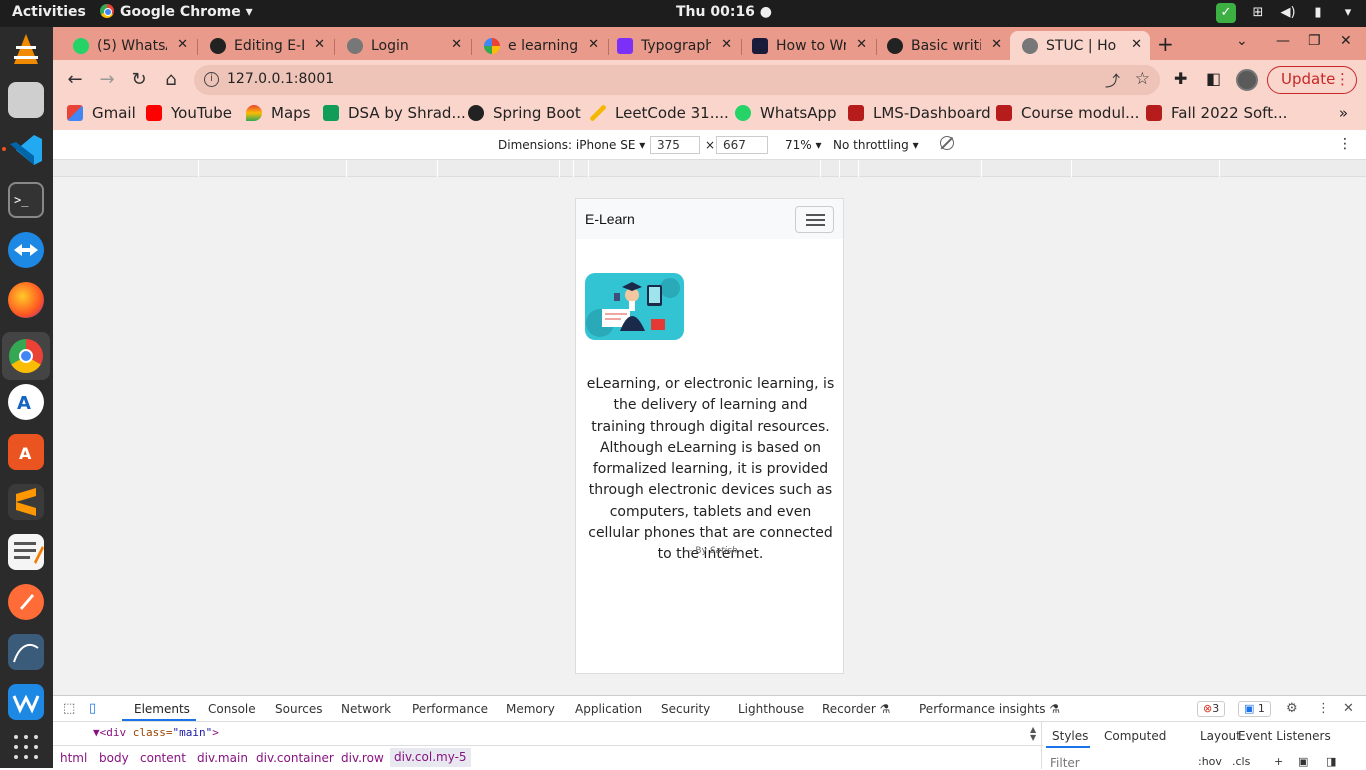 The width and height of the screenshot is (1366, 770). Describe the element at coordinates (1278, 761) in the screenshot. I see `new-rule-icon: +` at that location.